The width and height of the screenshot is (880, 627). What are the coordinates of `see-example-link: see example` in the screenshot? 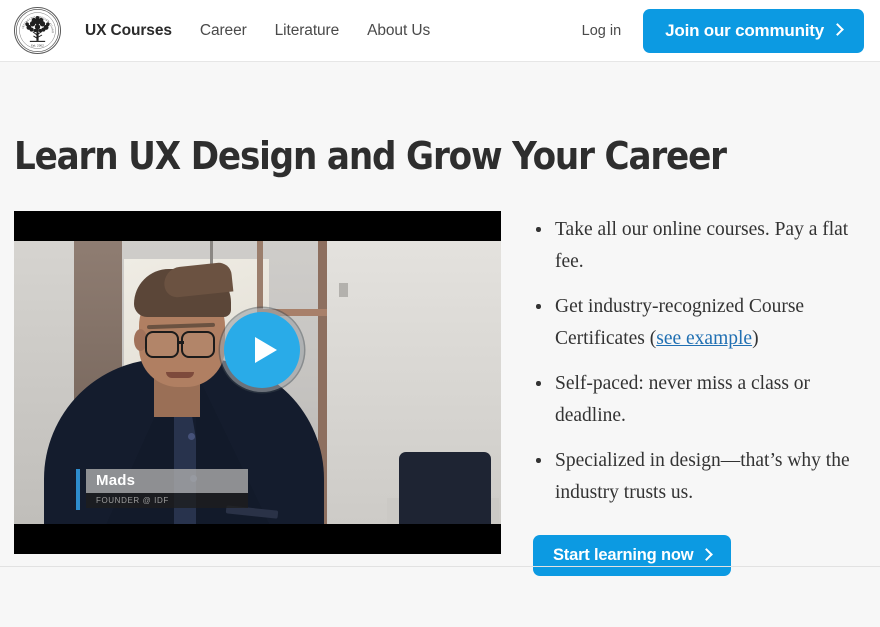 It's located at (704, 338).